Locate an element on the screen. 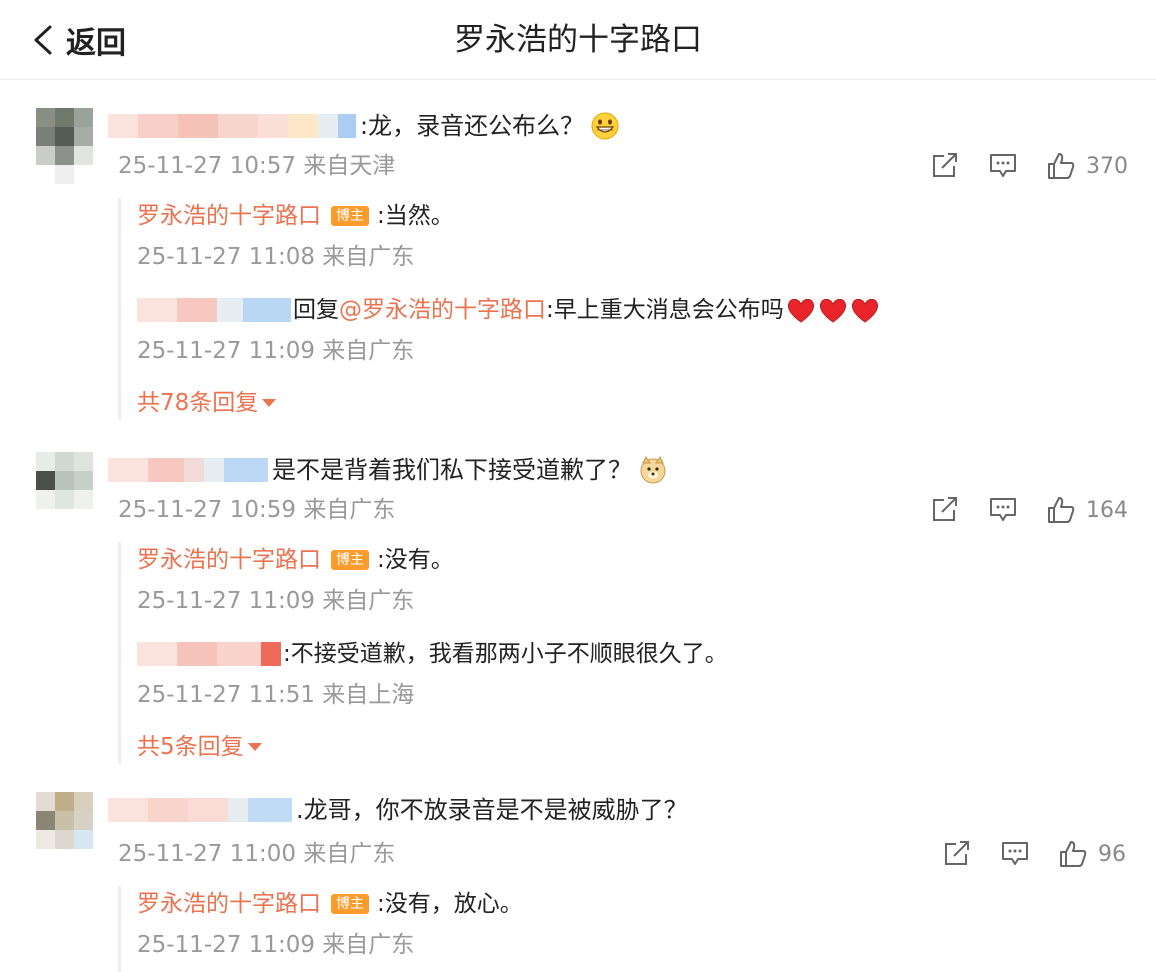  like-count: 164 is located at coordinates (1107, 510).